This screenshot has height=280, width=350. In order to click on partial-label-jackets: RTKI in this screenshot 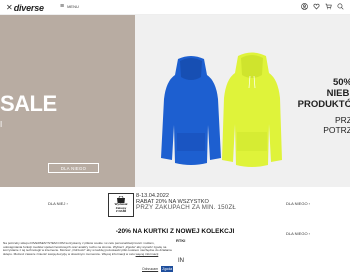, I will do `click(181, 240)`.